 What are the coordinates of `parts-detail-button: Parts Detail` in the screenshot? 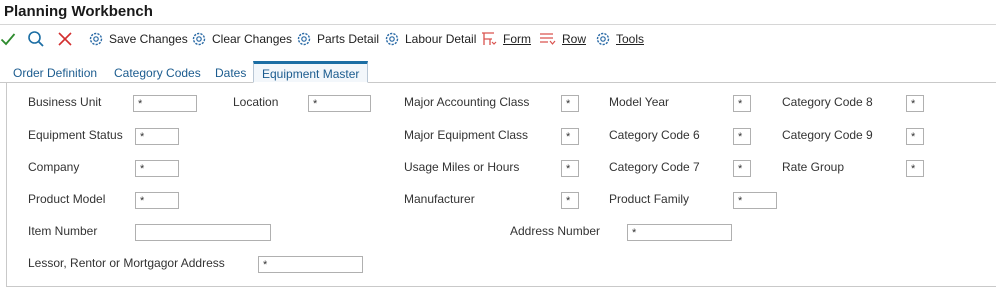 It's located at (337, 39).